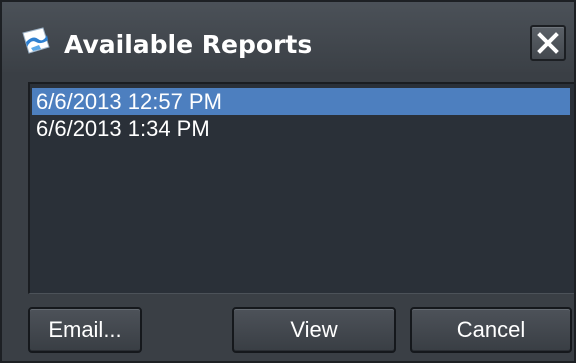 The width and height of the screenshot is (576, 363). I want to click on report-list-item: 6/6/2013 12:57 PM, so click(301, 101).